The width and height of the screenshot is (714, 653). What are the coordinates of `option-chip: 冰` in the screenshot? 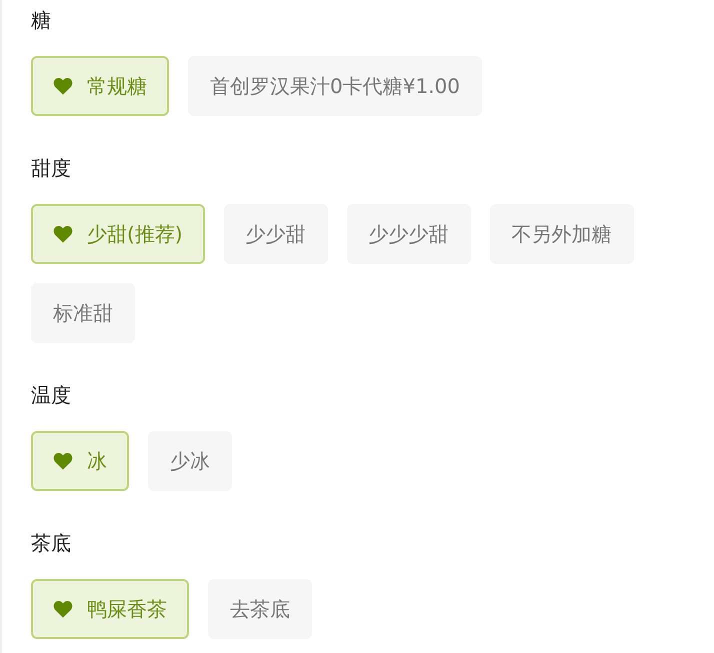 It's located at (80, 461).